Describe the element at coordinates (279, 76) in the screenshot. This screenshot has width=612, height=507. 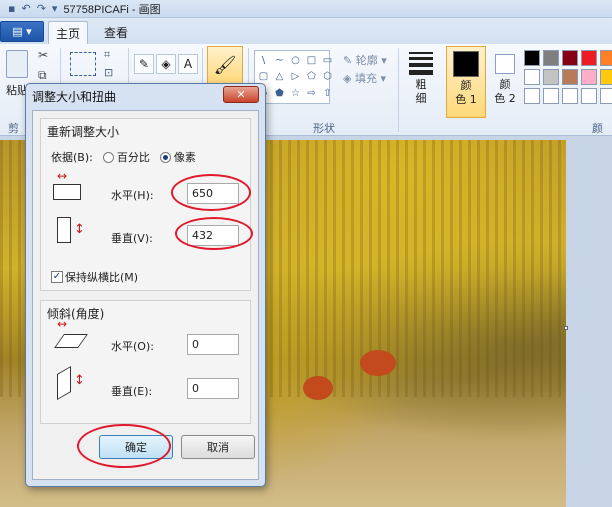
I see `triangle-shape-icon: △` at that location.